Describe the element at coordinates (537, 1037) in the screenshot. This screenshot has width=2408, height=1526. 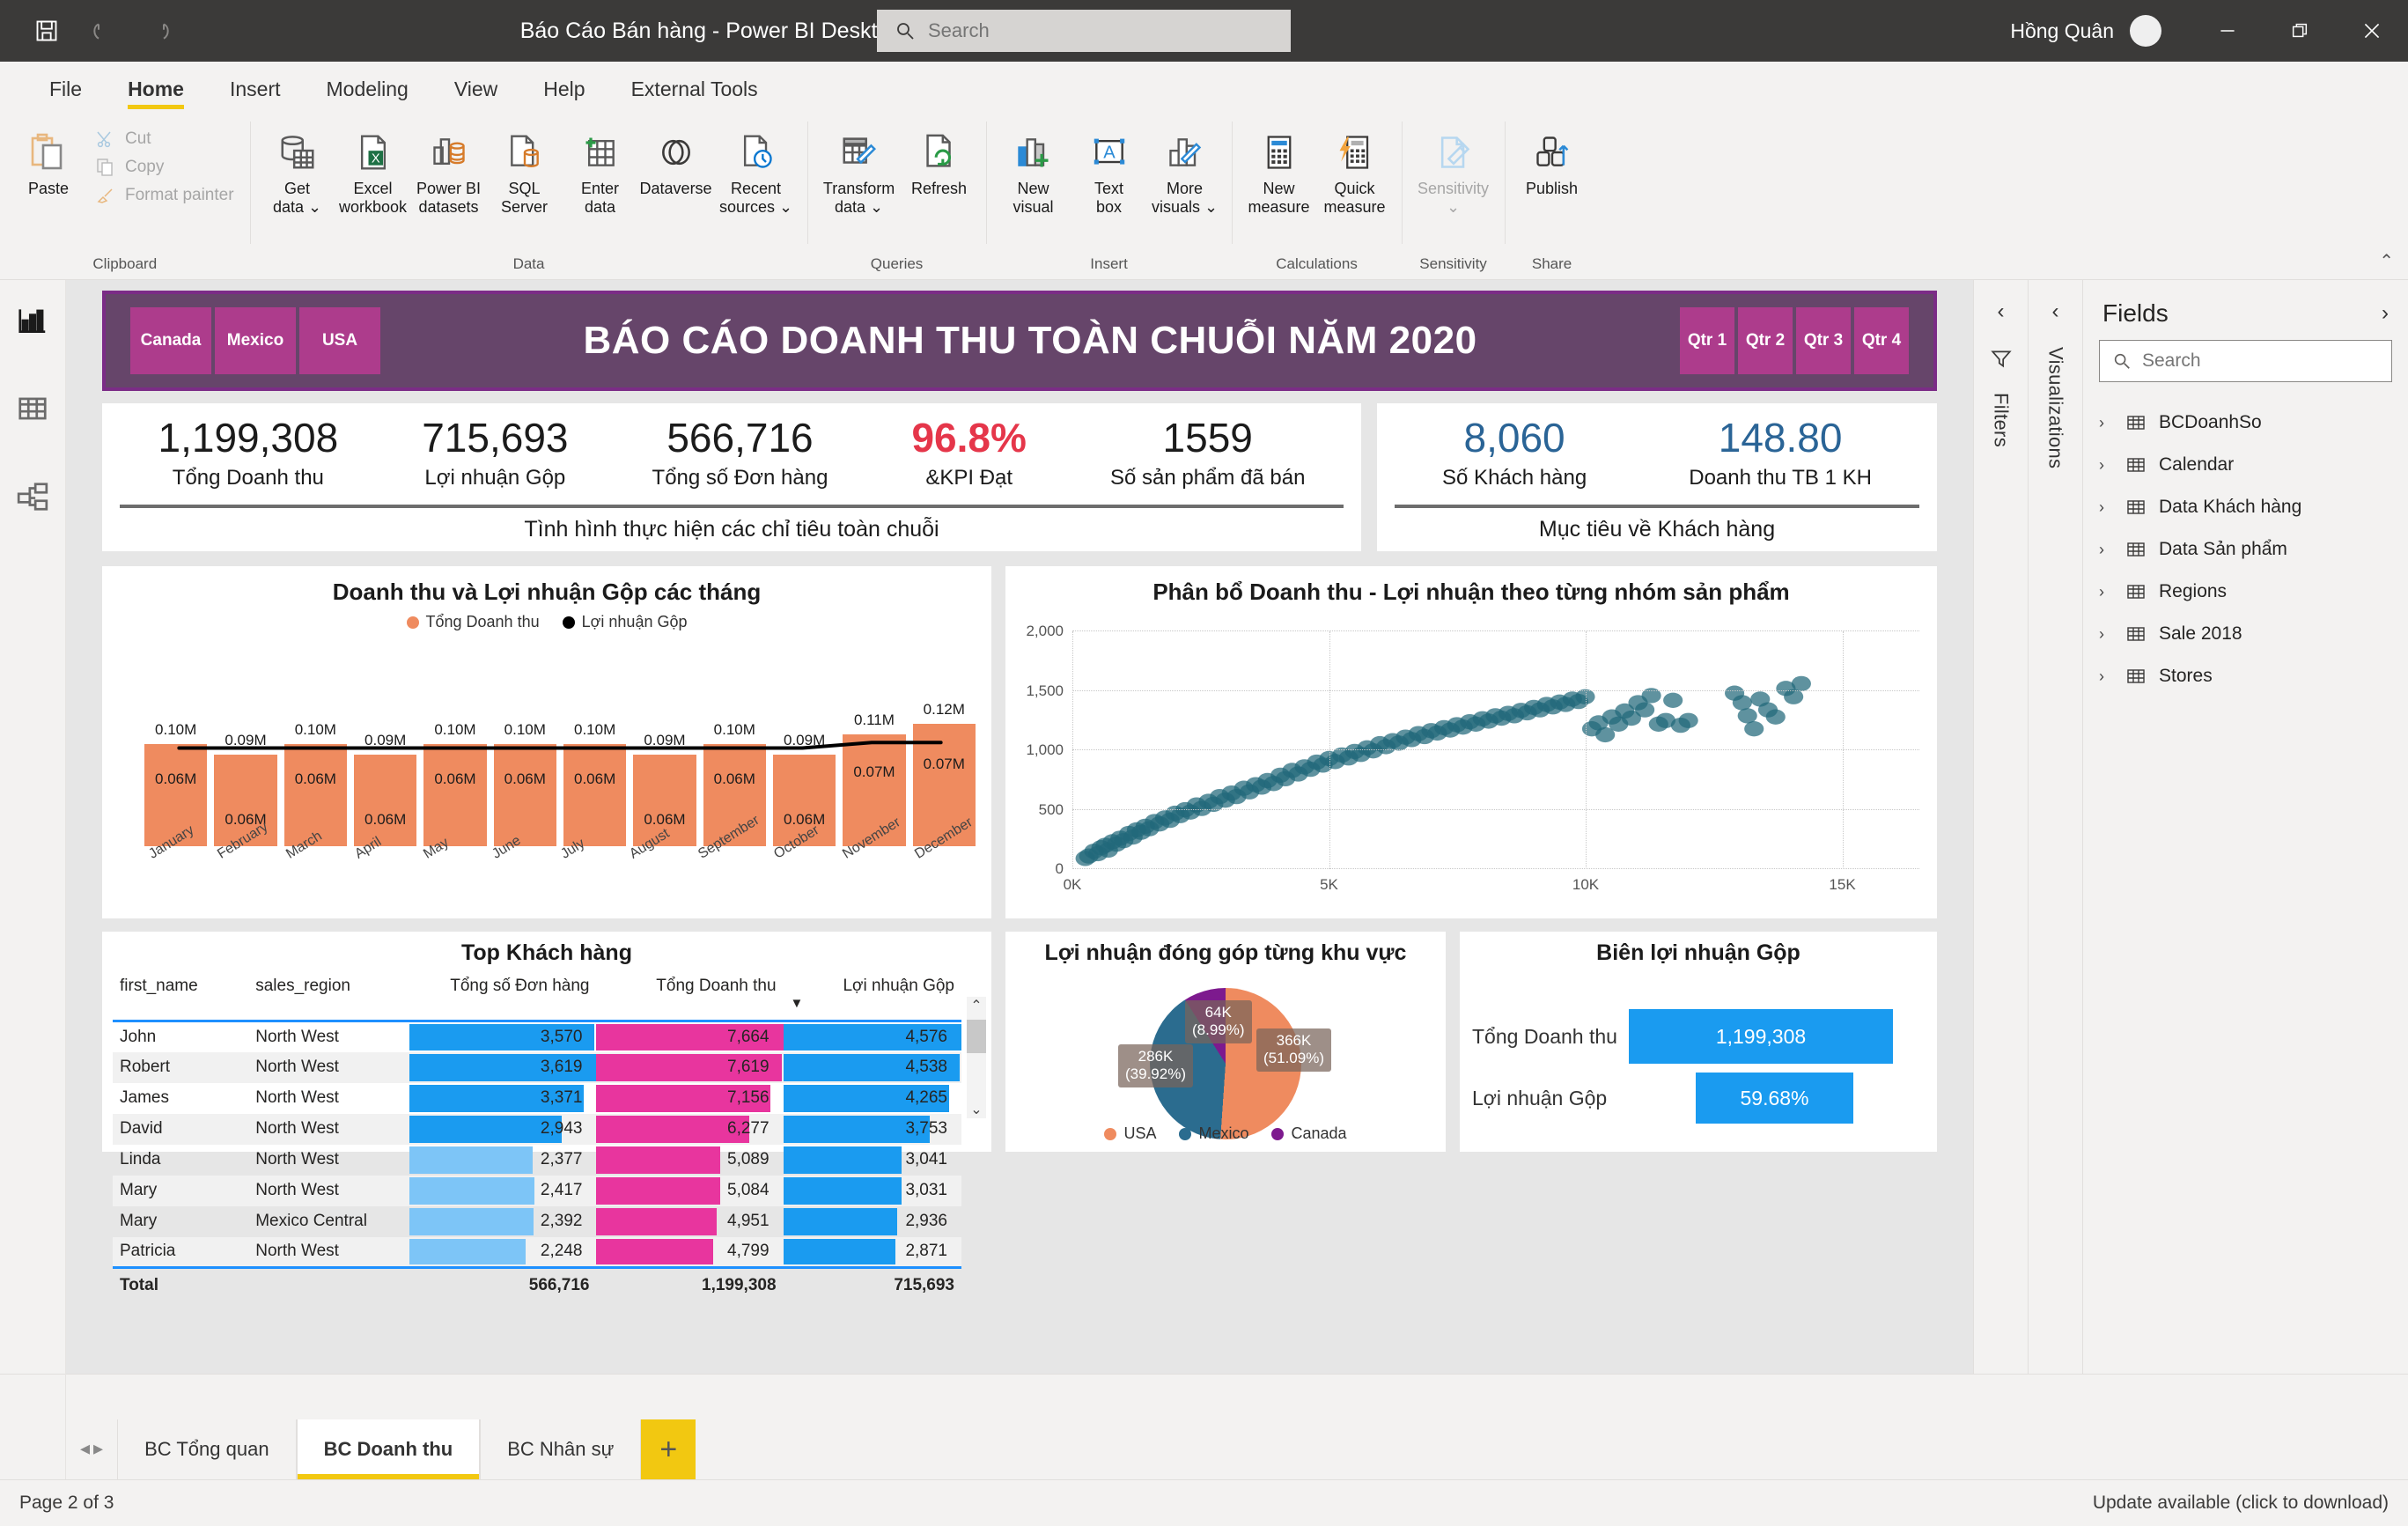
I see `table-row: John North West 3,570 7,664 4,576` at that location.